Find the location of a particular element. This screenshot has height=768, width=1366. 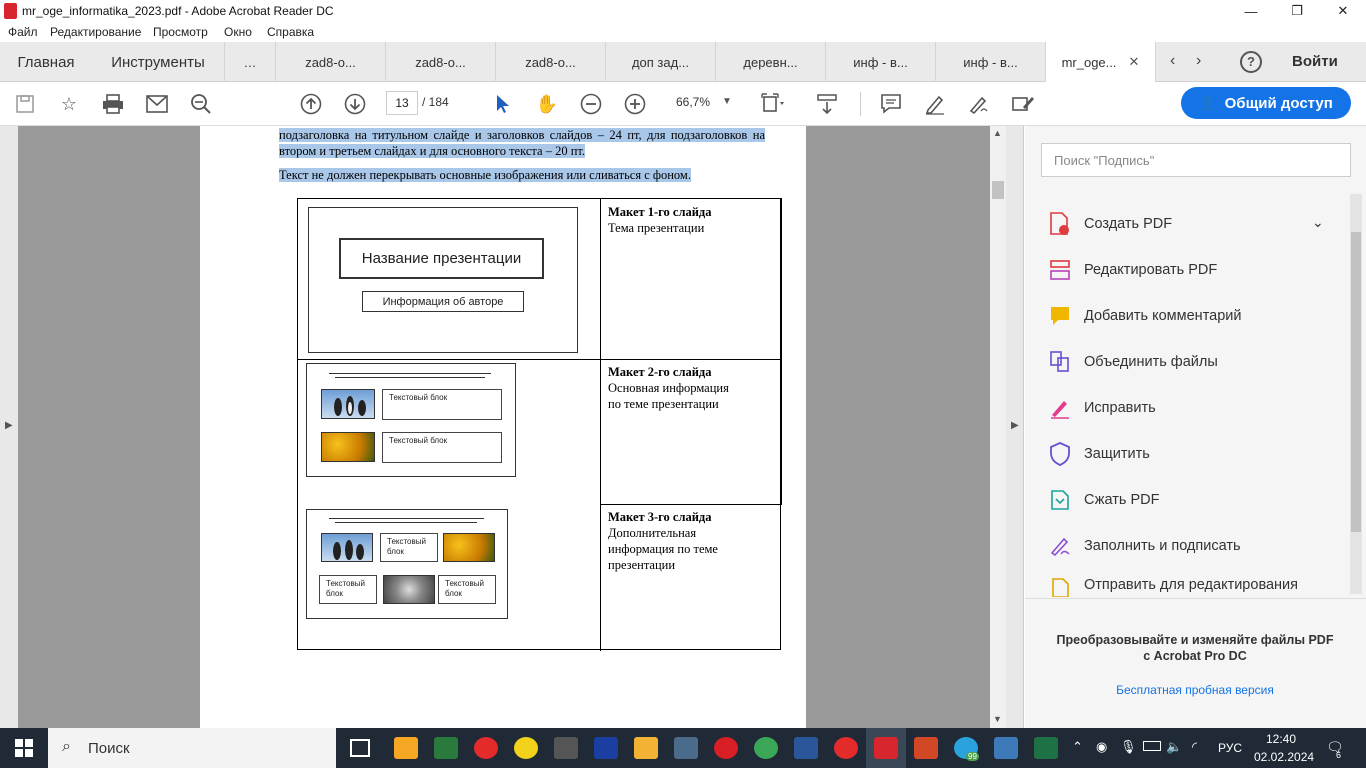

help-icon: ? is located at coordinates (1251, 62).